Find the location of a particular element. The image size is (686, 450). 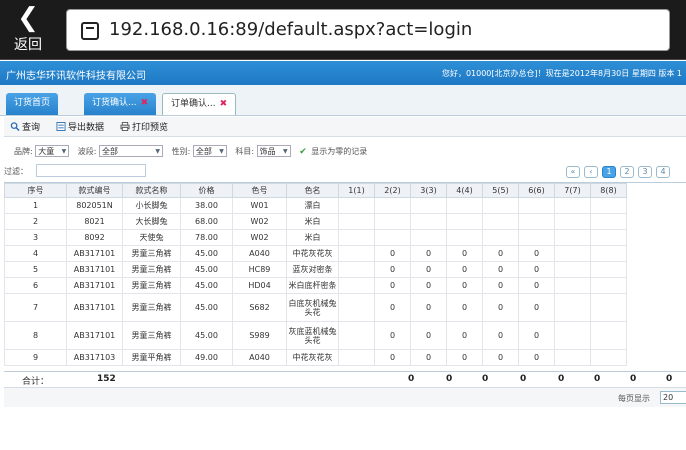

page-button: 2 is located at coordinates (627, 172).